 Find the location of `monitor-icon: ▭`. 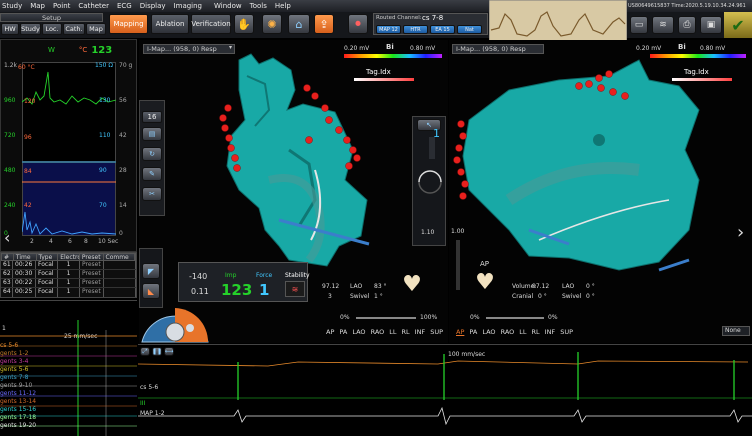

monitor-icon: ▭ is located at coordinates (639, 25).